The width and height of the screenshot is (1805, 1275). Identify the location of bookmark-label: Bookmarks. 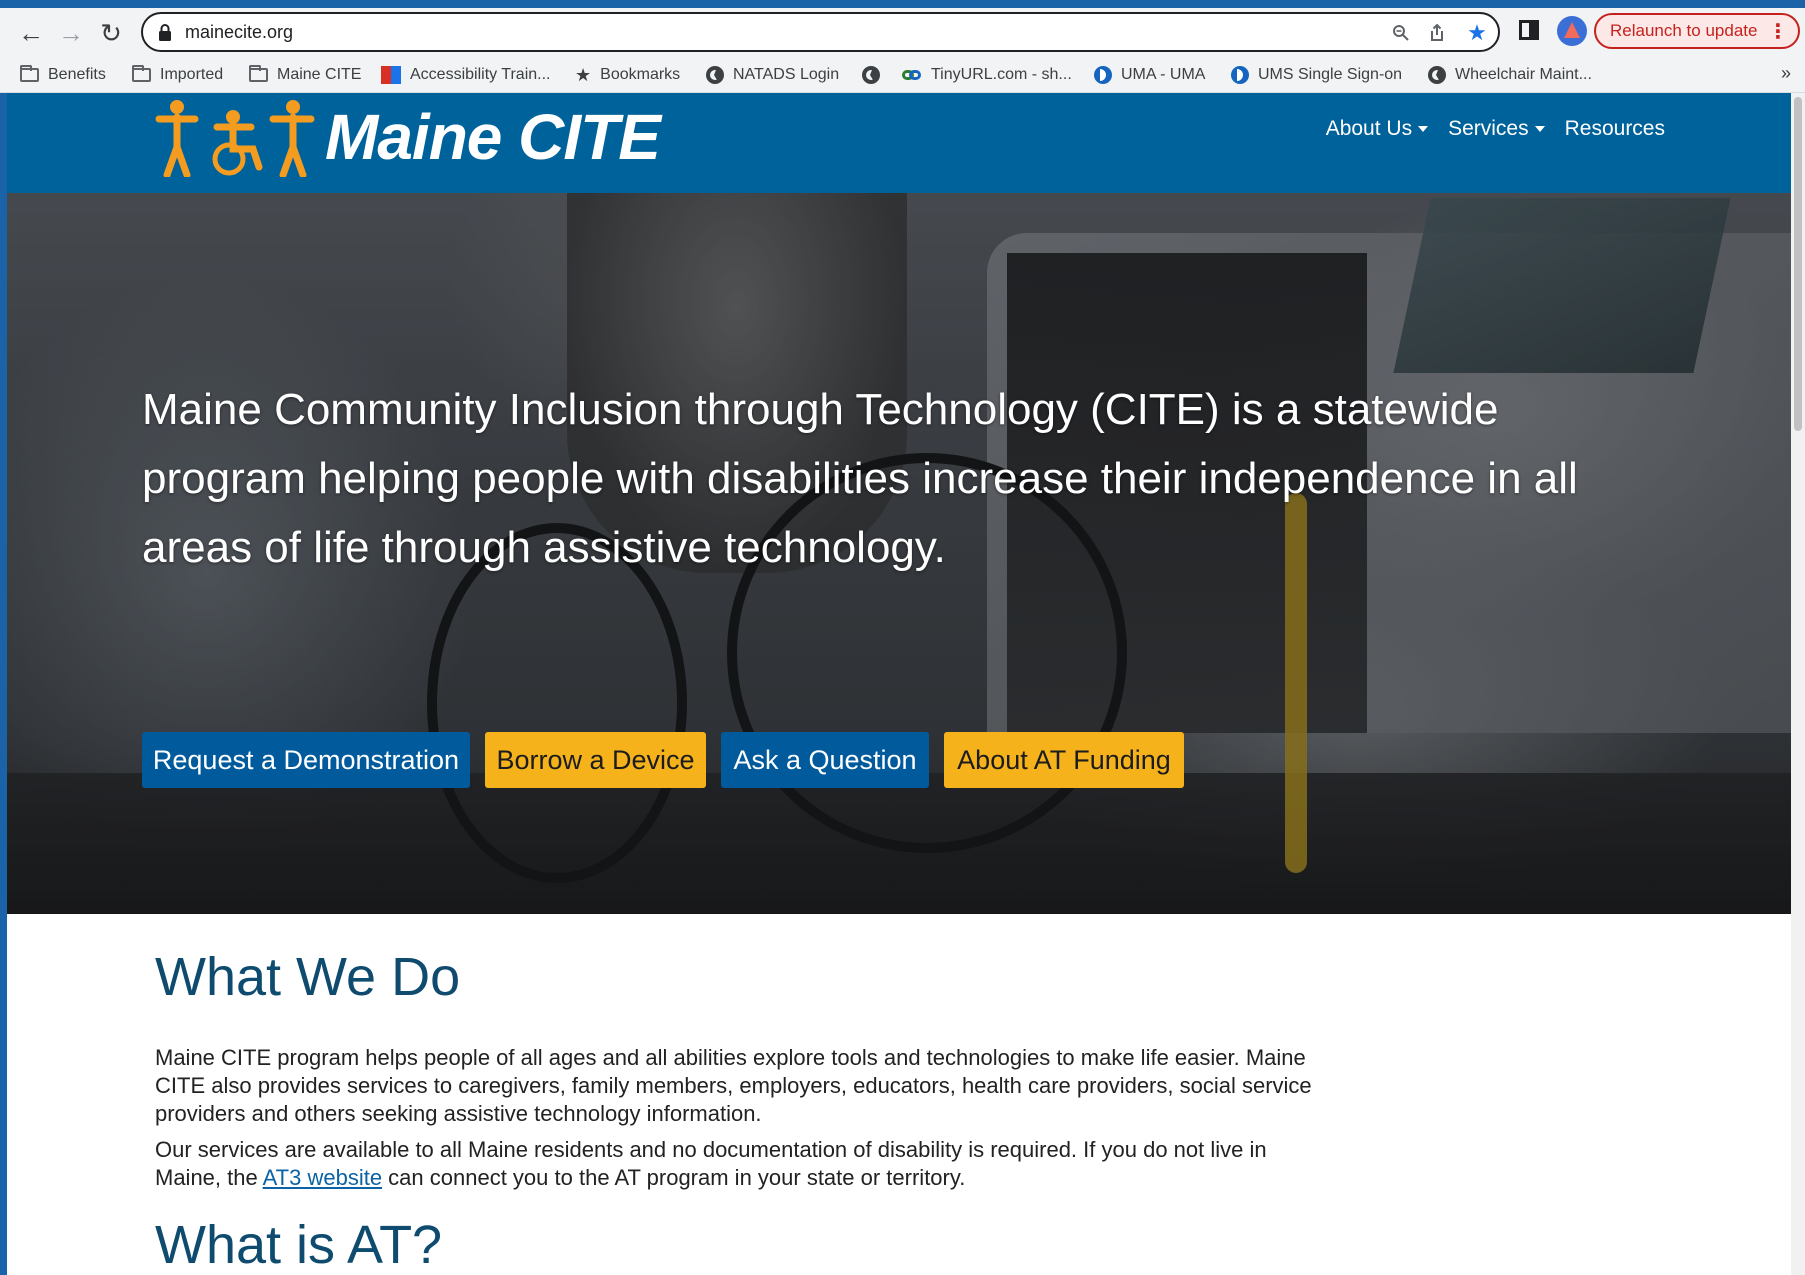
(640, 74).